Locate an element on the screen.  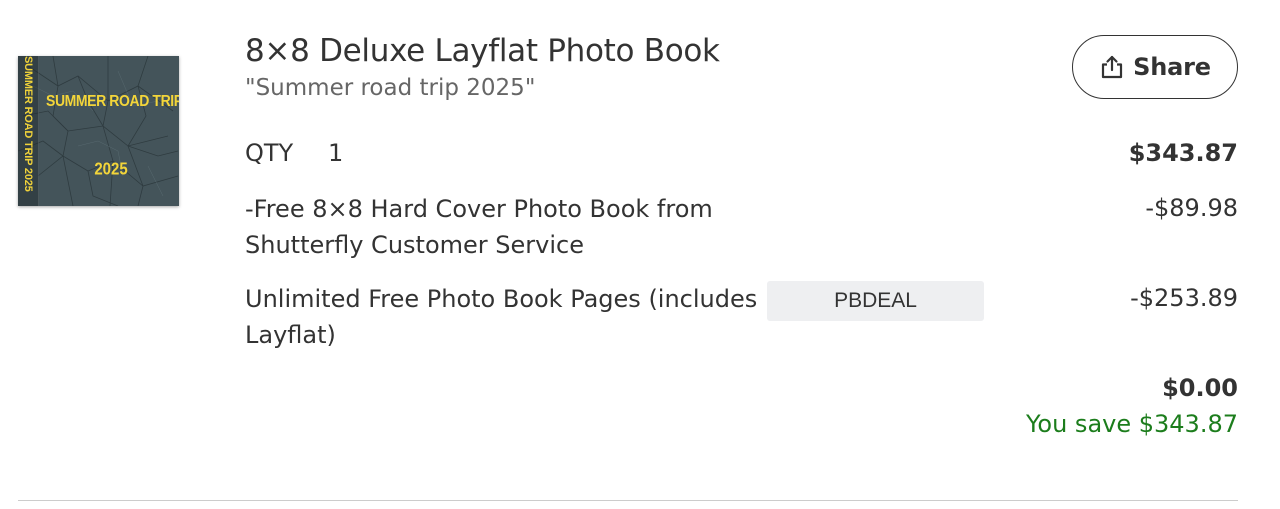
project-name: "Summer road trip 2025" is located at coordinates (390, 88).